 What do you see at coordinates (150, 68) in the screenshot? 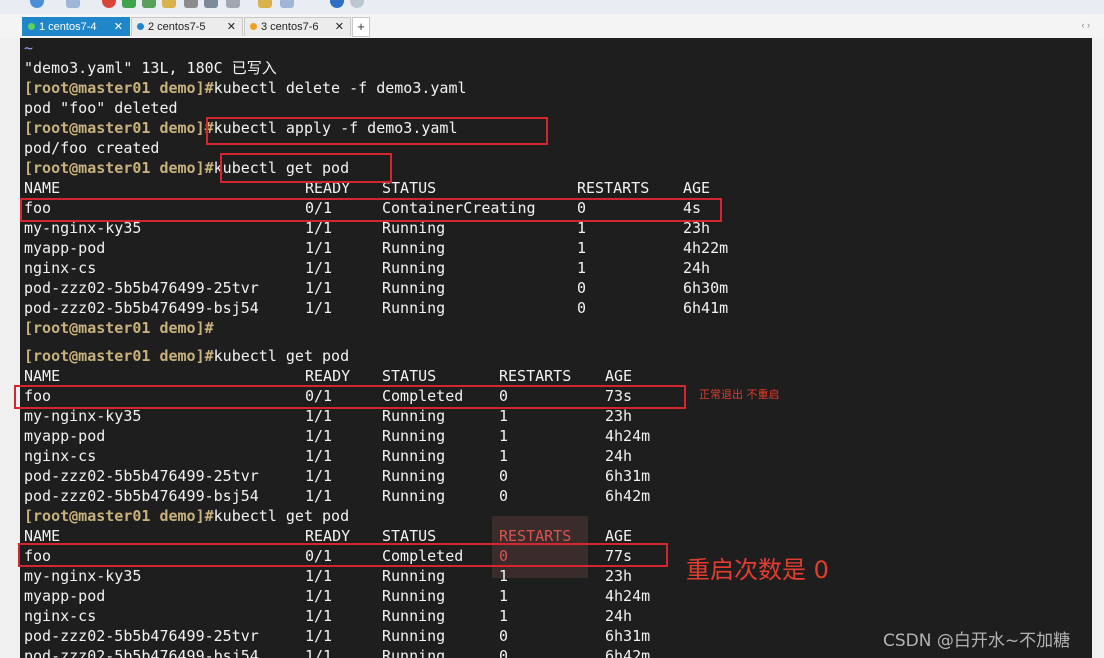
I see `write-message: "demo3.yaml" 13L, 180C 已写入` at bounding box center [150, 68].